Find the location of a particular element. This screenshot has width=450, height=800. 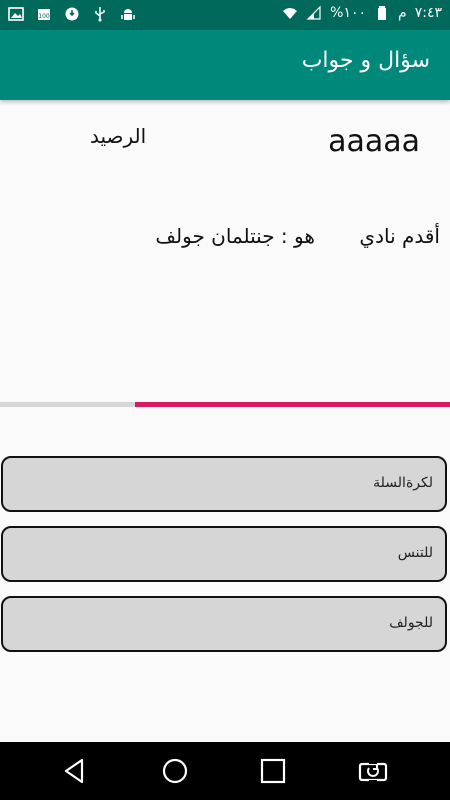

status-time: ٧:٤٣ is located at coordinates (428, 13).